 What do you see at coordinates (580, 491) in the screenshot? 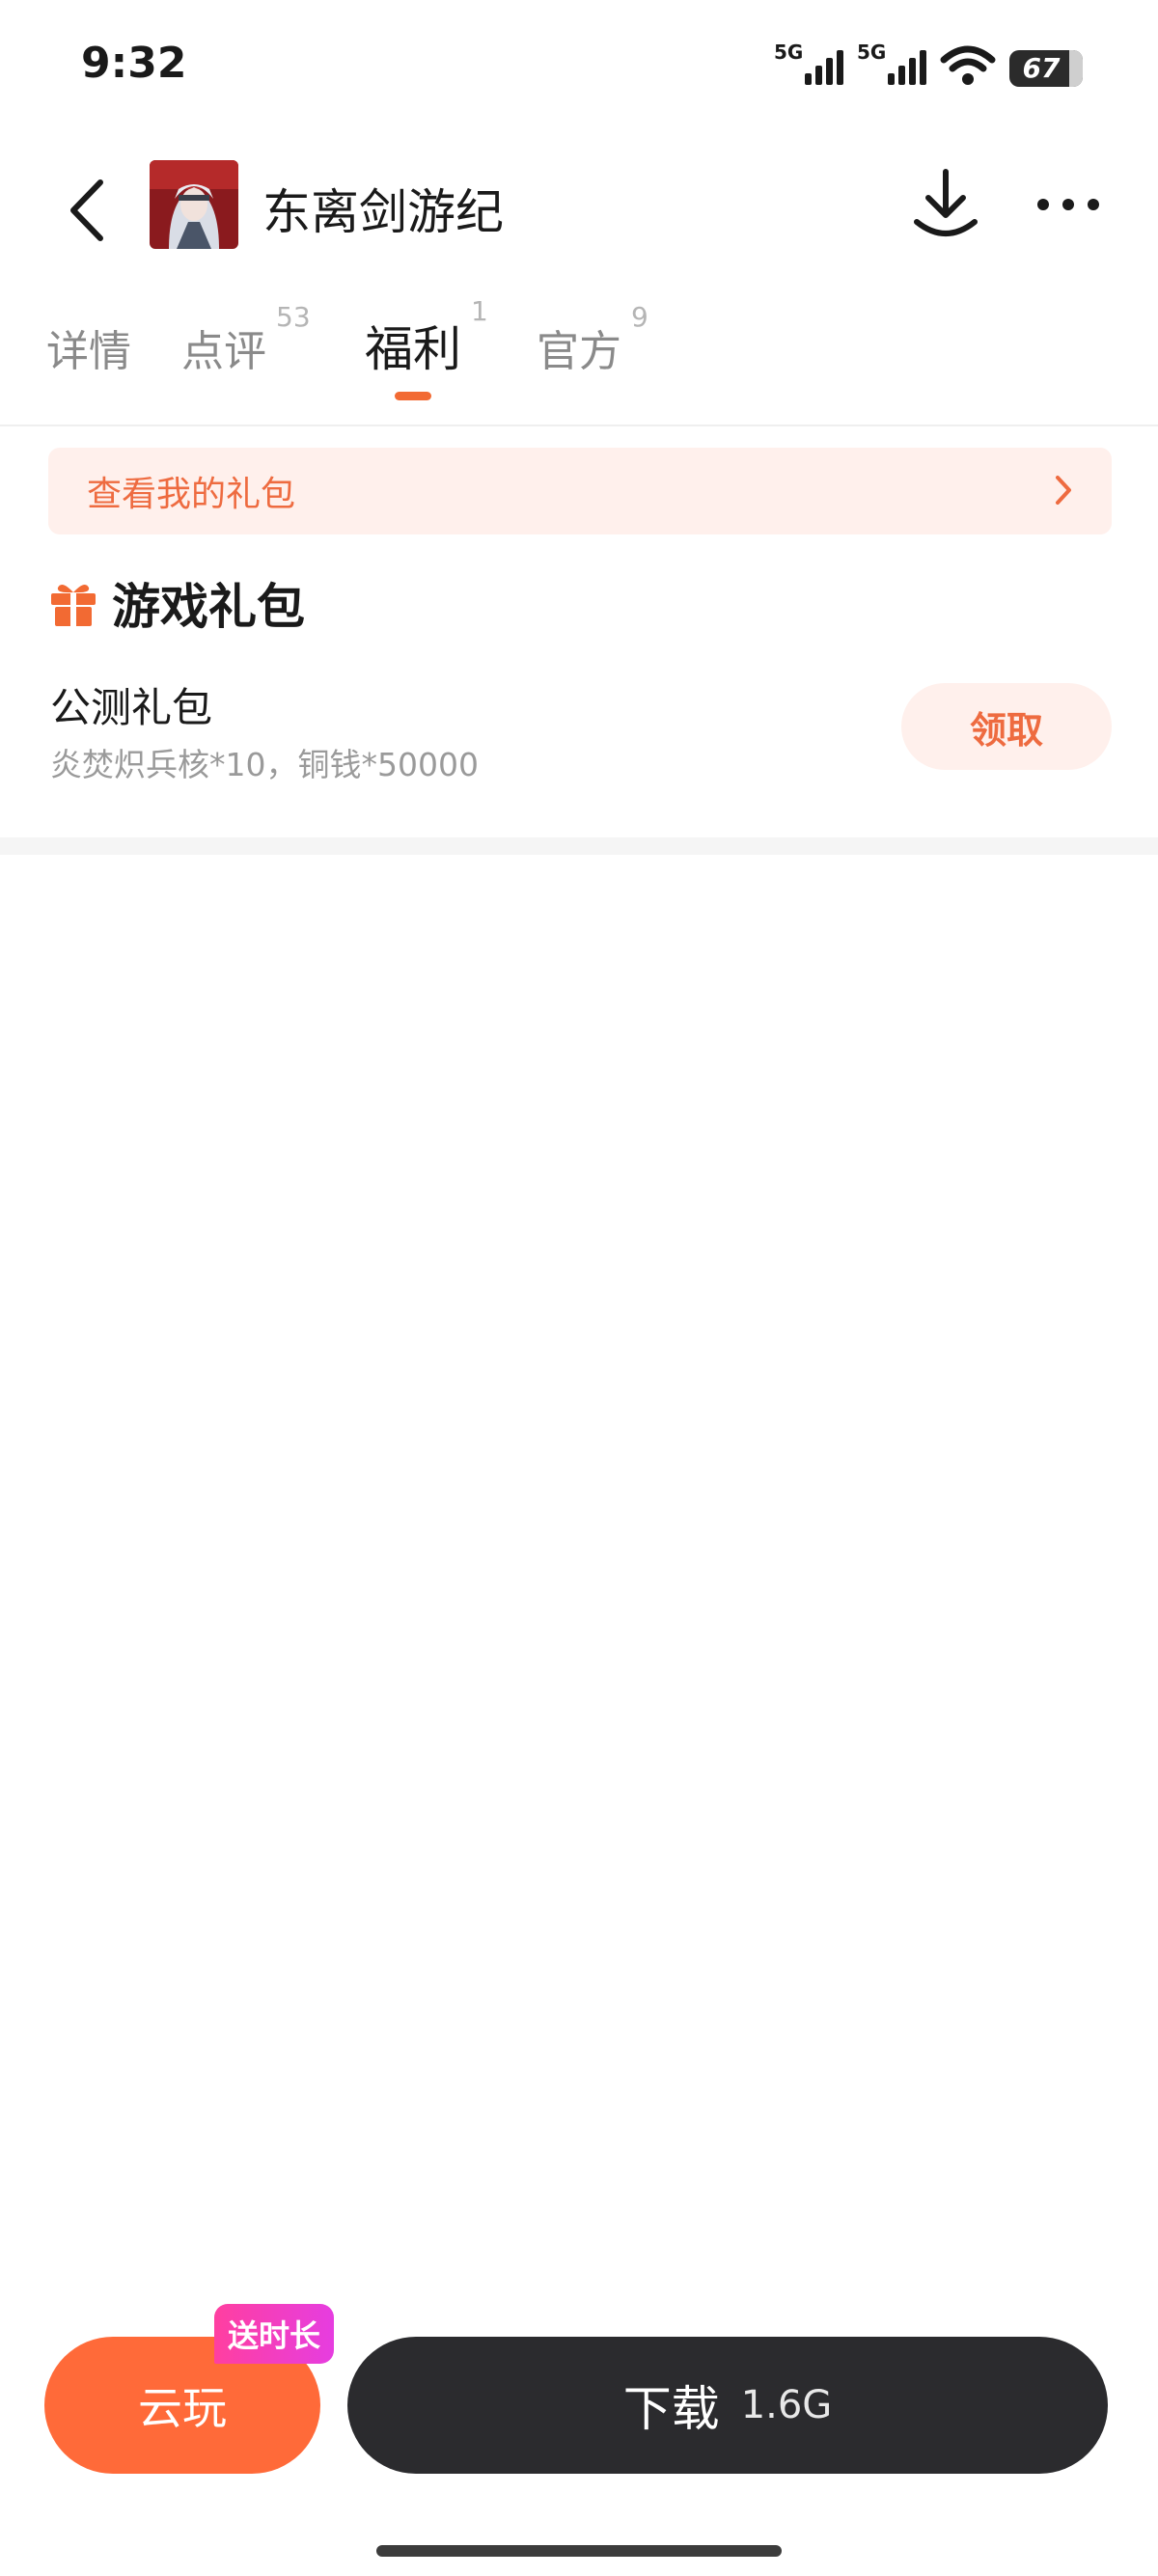
I see `my-gifts-banner: 查看我的礼包` at bounding box center [580, 491].